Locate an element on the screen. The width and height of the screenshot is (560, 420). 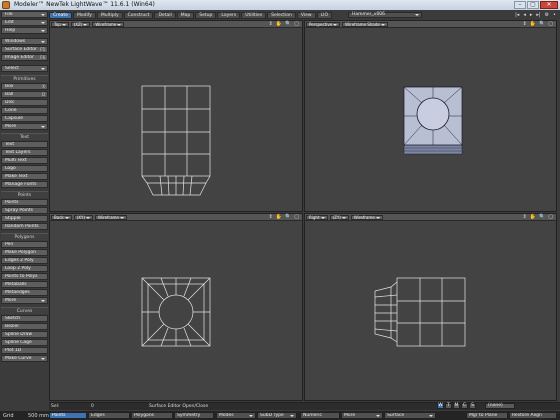
surface-editor-button: Surface Editor F5 is located at coordinates (24, 49).